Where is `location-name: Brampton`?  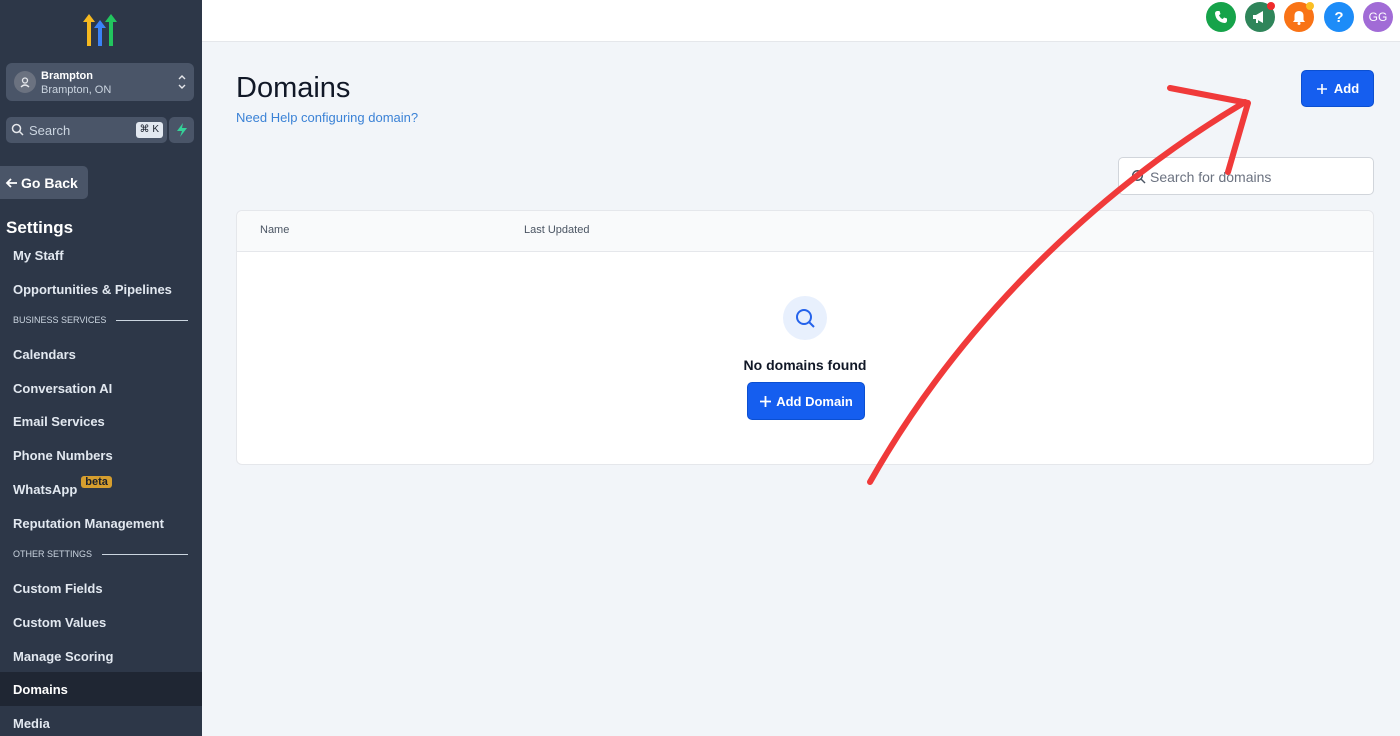
location-name: Brampton is located at coordinates (67, 76).